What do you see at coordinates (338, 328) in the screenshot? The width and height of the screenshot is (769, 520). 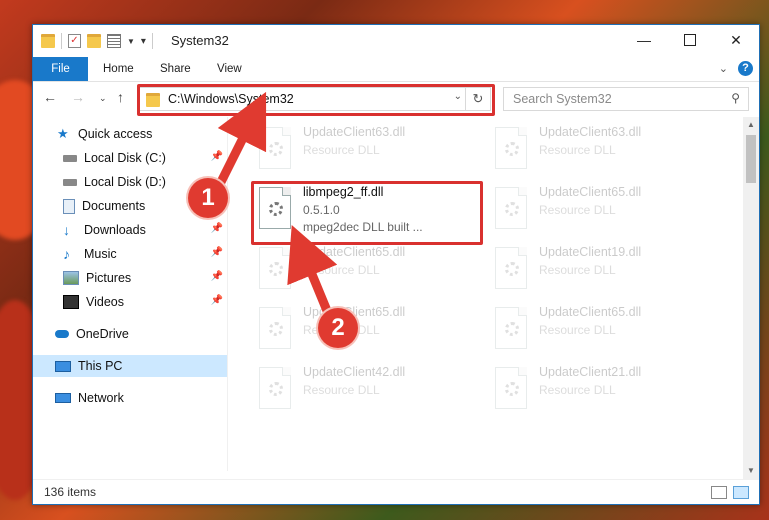 I see `callout-badge-2: 2` at bounding box center [338, 328].